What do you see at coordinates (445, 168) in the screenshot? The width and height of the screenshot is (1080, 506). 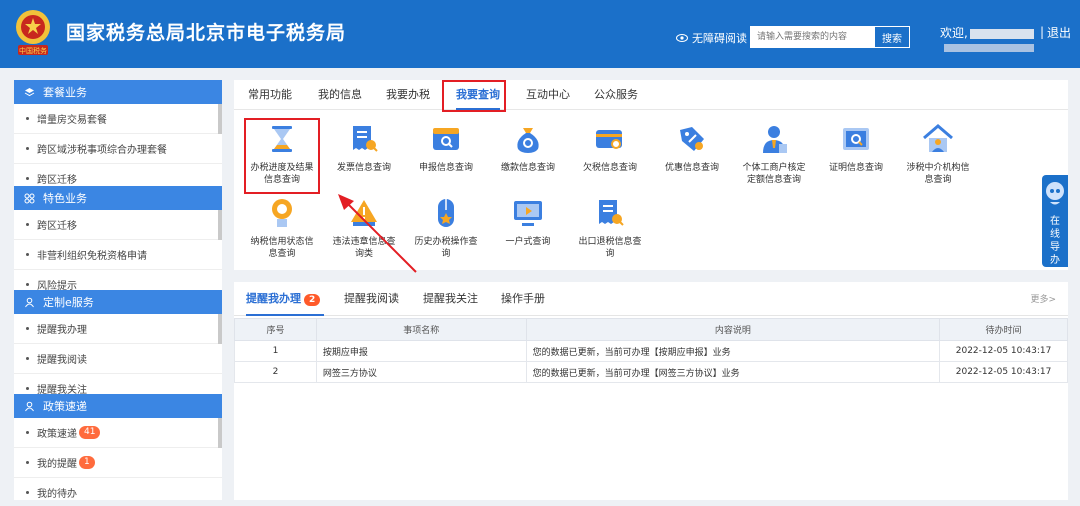 I see `func-label: 申报信息查询` at bounding box center [445, 168].